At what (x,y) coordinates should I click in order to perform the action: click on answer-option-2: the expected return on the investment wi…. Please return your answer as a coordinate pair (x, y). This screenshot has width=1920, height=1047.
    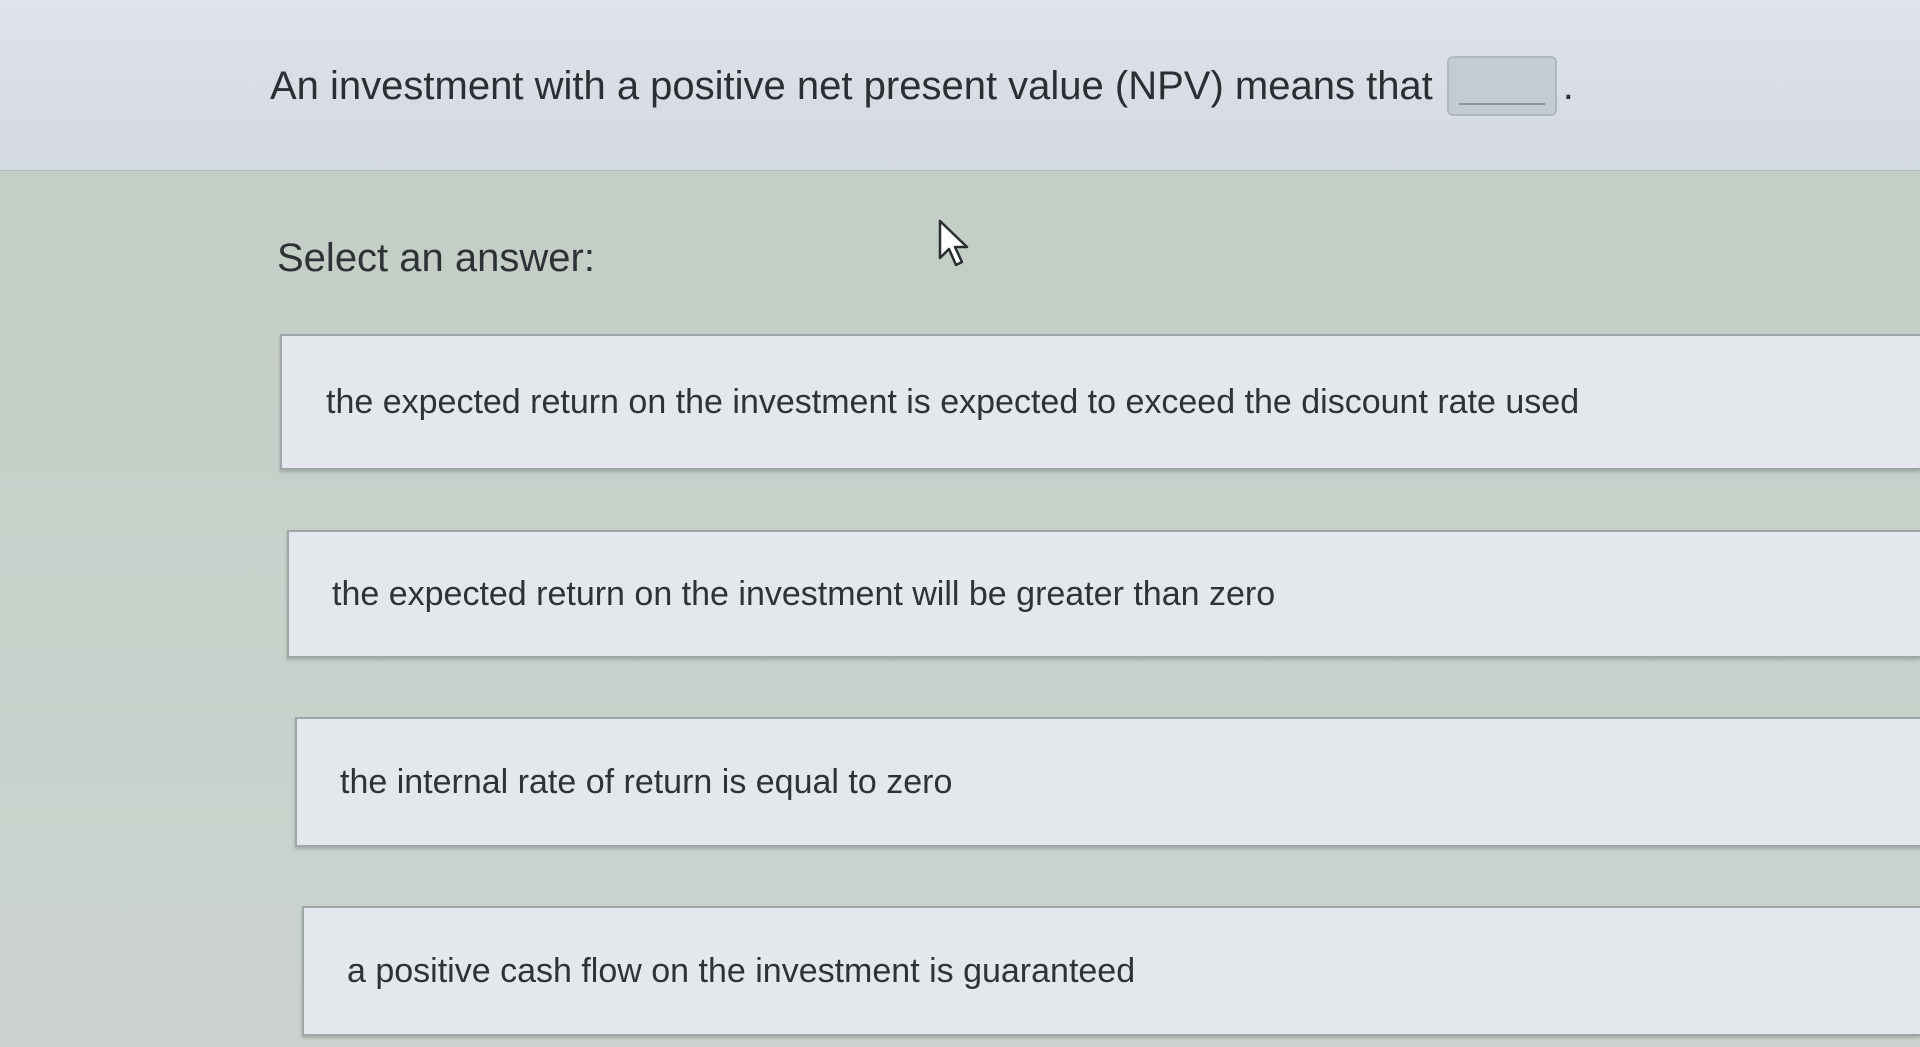
    Looking at the image, I should click on (1103, 594).